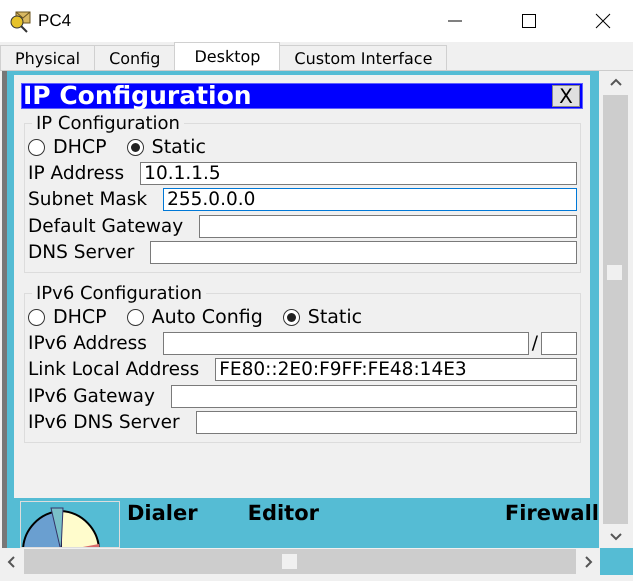 This screenshot has width=633, height=581. I want to click on field-label: Link Local Address, so click(114, 369).